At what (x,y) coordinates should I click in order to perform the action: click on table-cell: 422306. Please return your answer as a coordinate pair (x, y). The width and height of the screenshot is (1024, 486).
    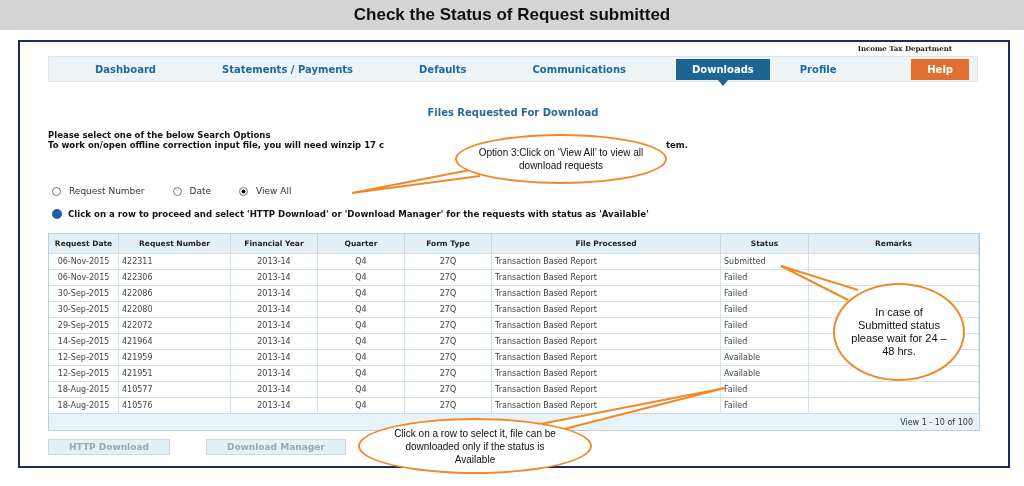
    Looking at the image, I should click on (175, 277).